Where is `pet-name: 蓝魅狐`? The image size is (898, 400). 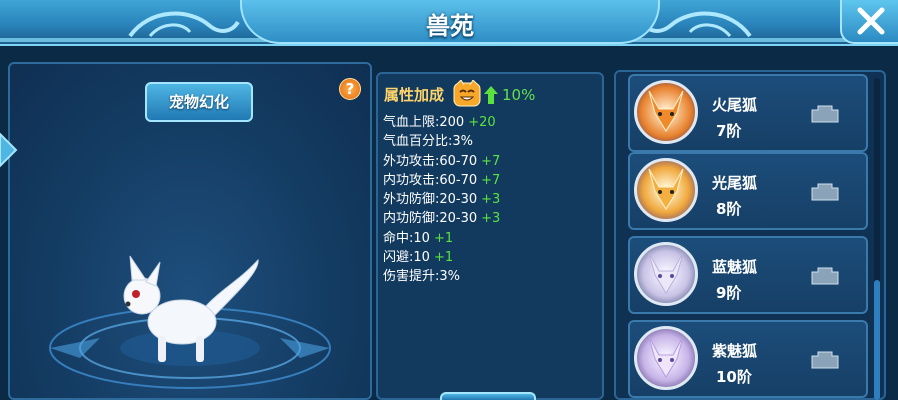 pet-name: 蓝魅狐 is located at coordinates (735, 267).